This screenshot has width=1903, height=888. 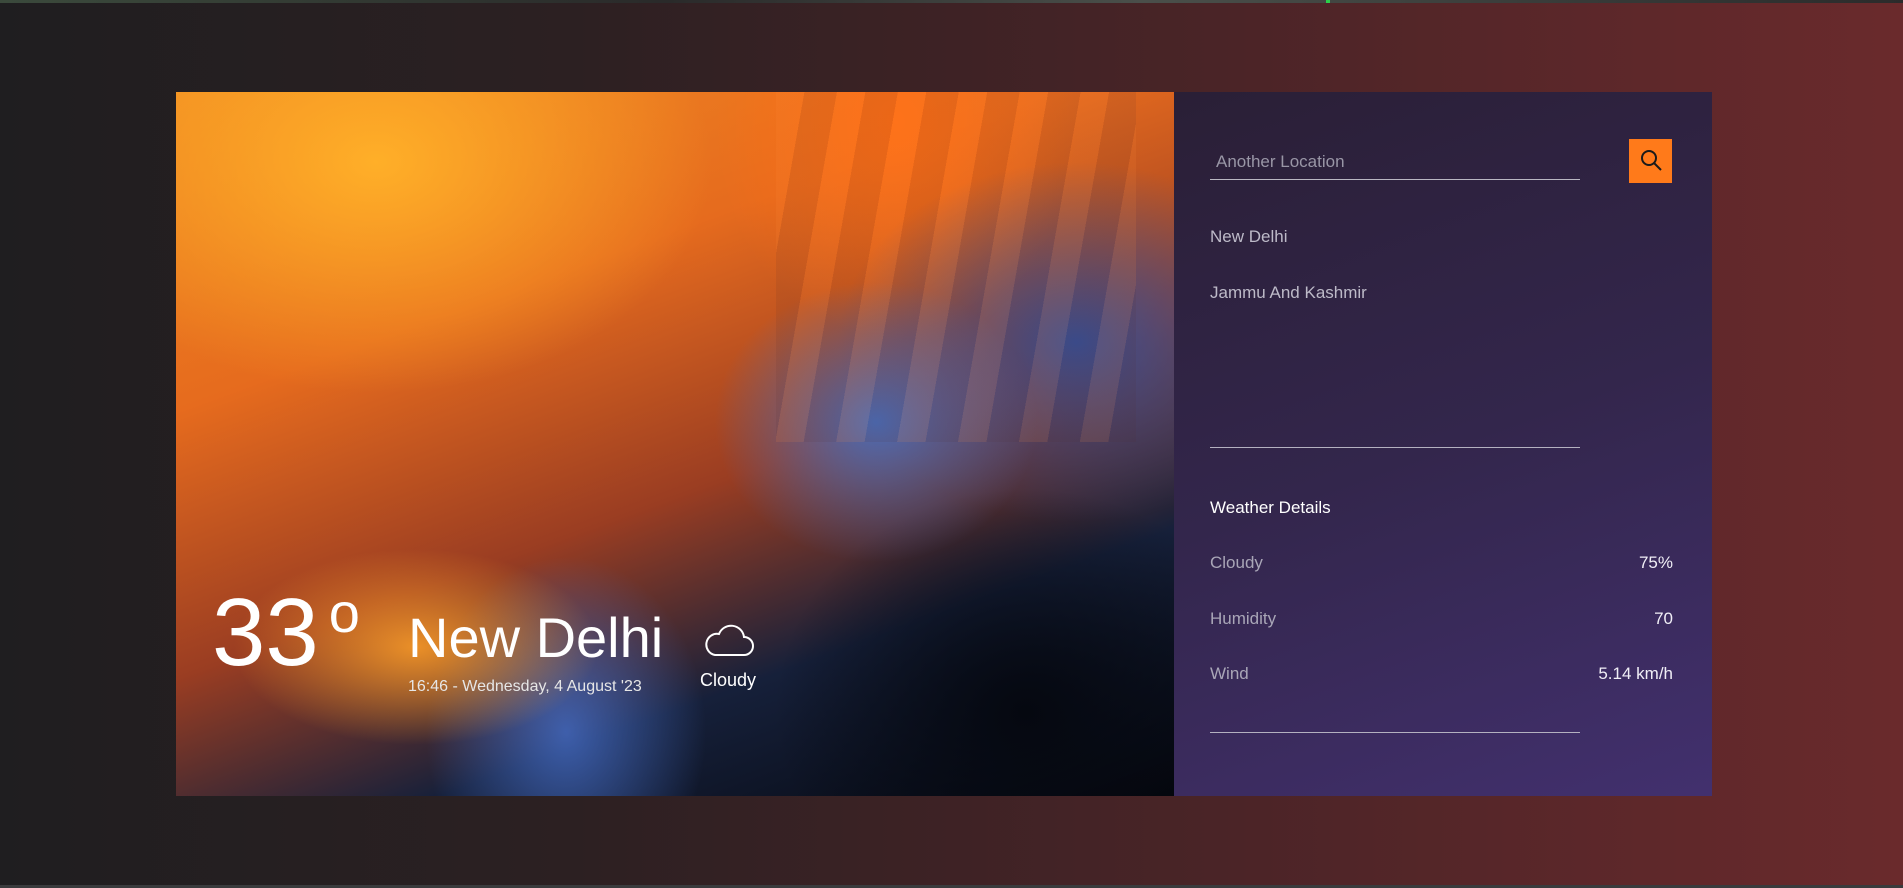 I want to click on weather-details-heading: Weather Details, so click(x=1270, y=507).